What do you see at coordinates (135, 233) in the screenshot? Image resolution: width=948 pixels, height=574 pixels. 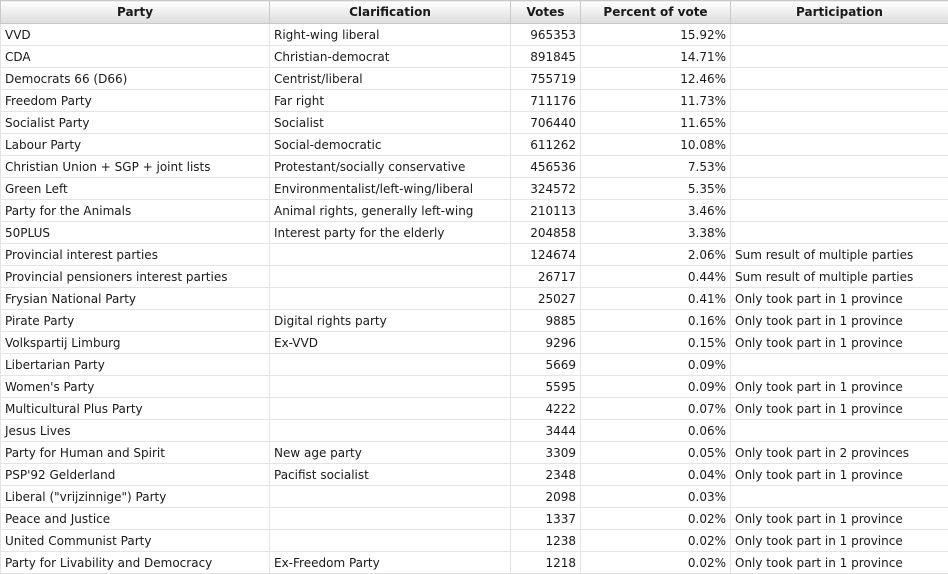 I see `cell-party: 50PLUS` at bounding box center [135, 233].